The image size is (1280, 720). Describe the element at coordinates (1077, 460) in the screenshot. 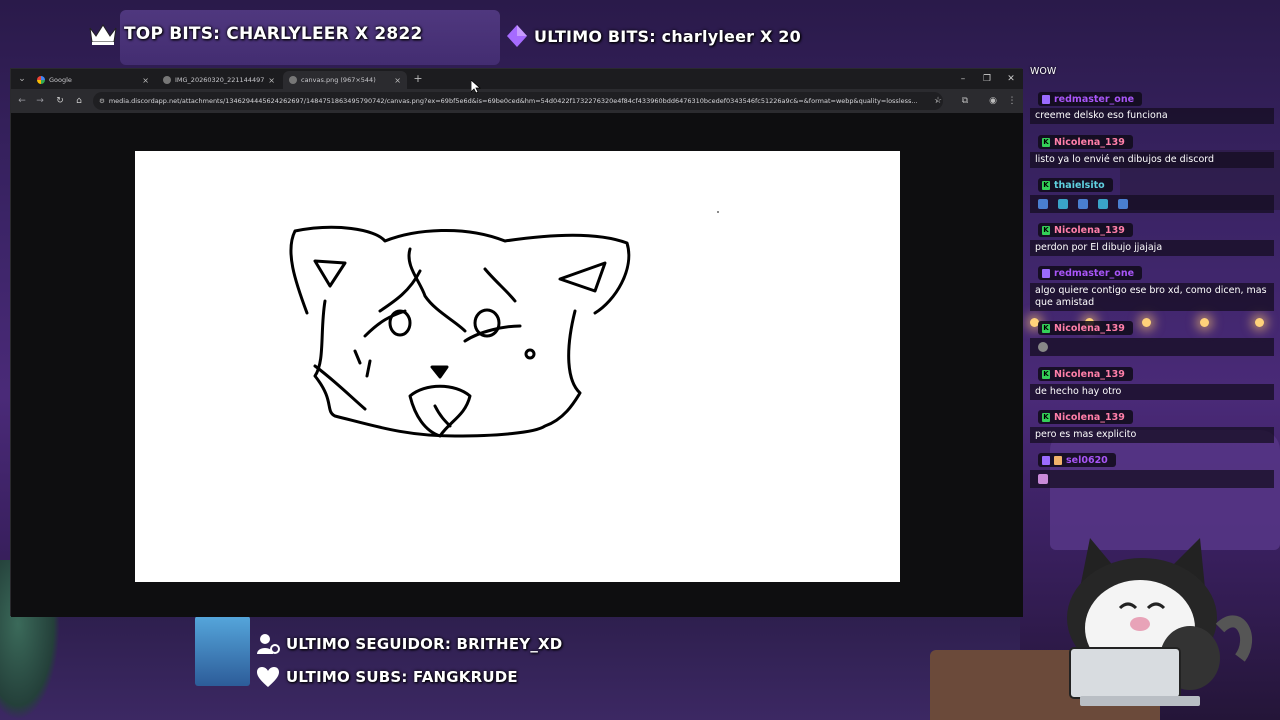

I see `chat-username: sel0620` at that location.